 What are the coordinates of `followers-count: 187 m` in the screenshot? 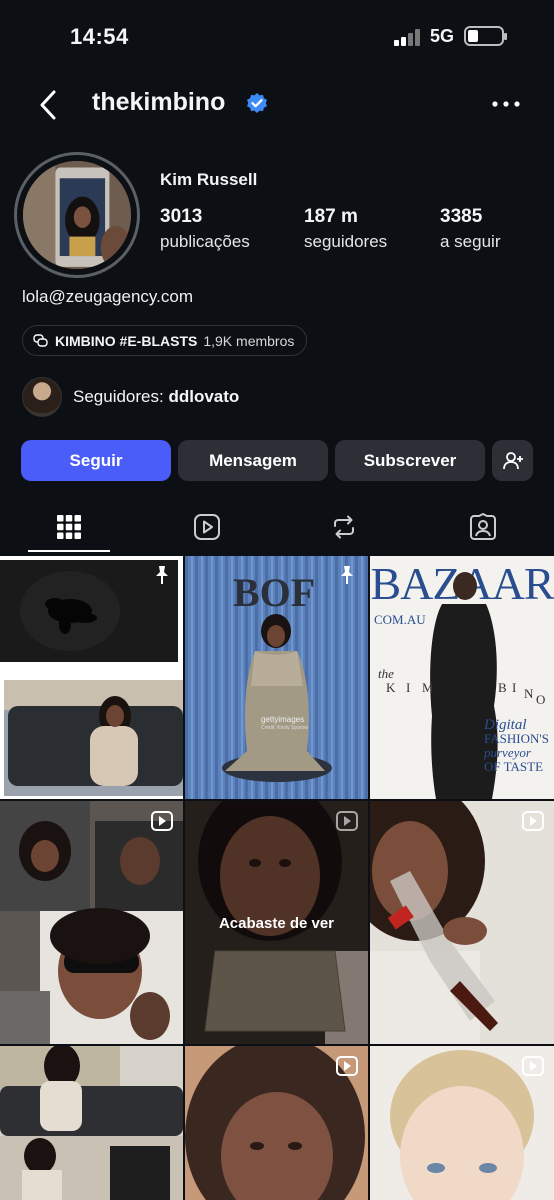 It's located at (331, 216).